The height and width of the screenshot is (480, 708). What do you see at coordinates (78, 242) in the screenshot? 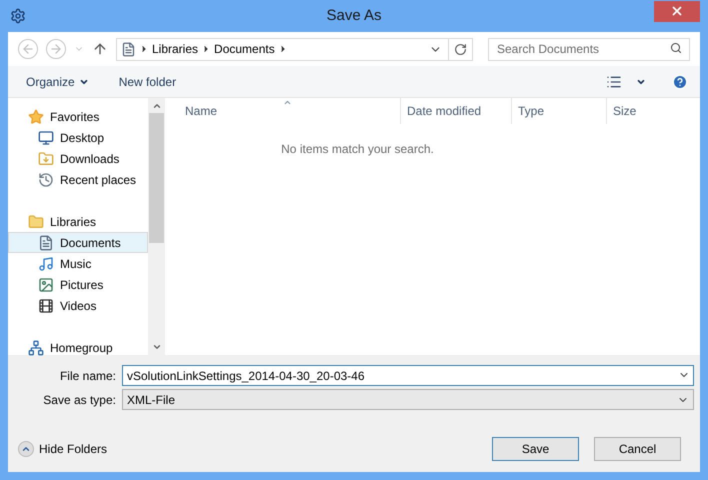
I see `sidebar-item: Documents` at bounding box center [78, 242].